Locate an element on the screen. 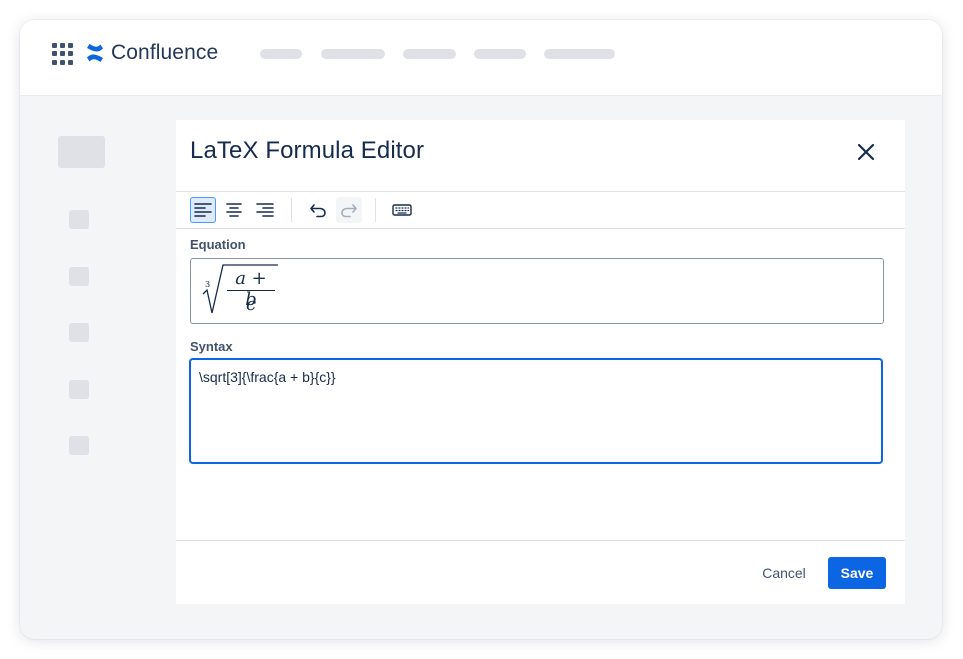 The height and width of the screenshot is (659, 963). align-center-button is located at coordinates (234, 210).